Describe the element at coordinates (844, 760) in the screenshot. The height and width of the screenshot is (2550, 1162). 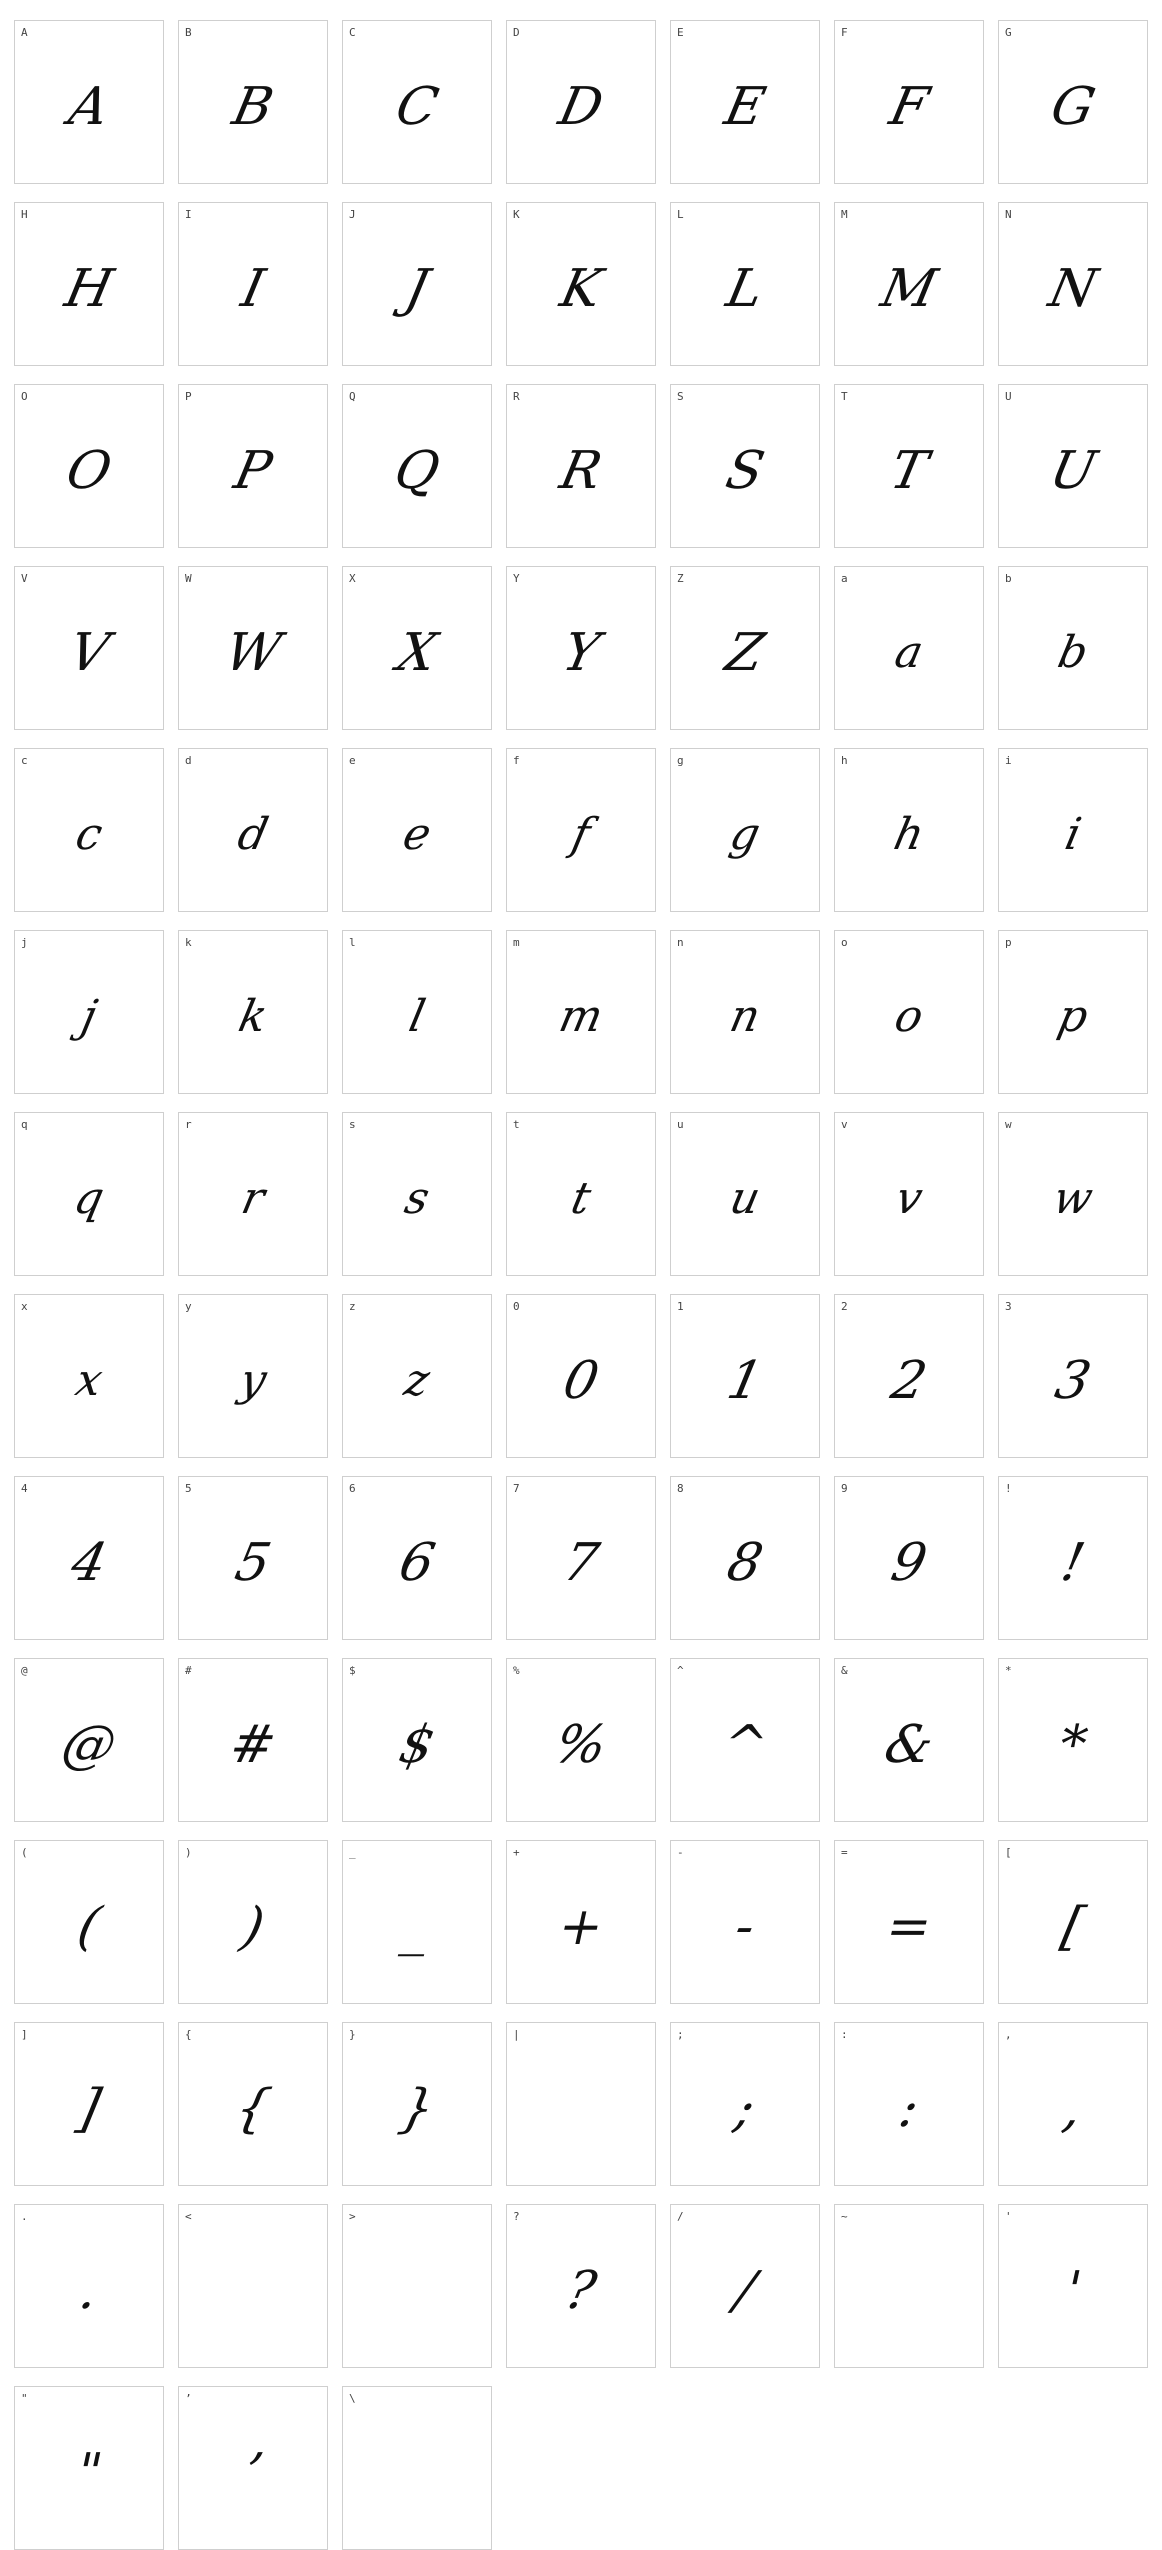
I see `glyph-label: h` at that location.